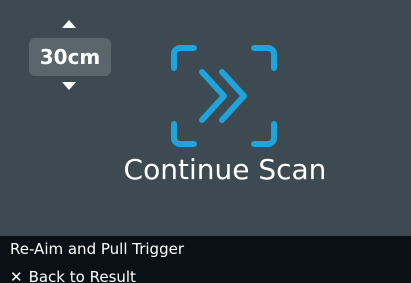 The image size is (411, 283). Describe the element at coordinates (224, 96) in the screenshot. I see `scan-forward-icon` at that location.